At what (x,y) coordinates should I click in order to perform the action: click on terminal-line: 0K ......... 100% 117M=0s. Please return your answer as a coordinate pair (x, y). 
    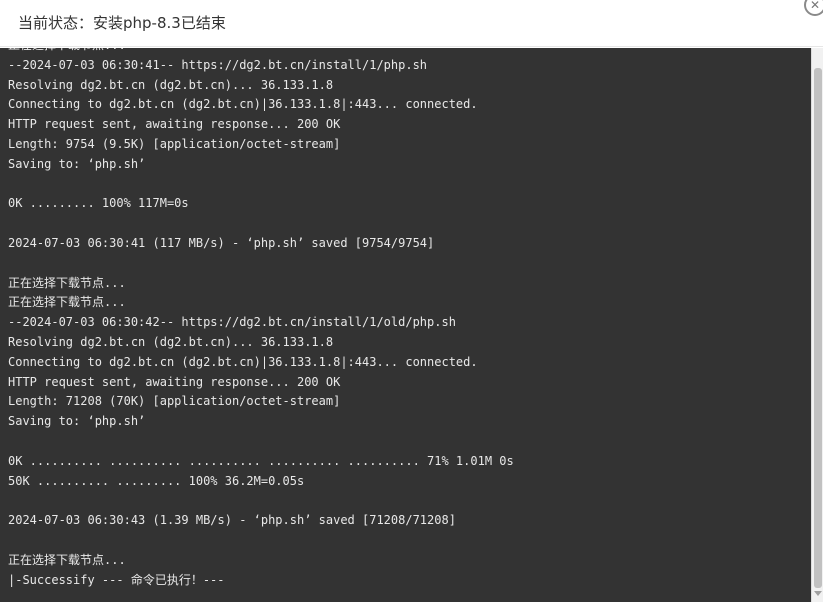
    Looking at the image, I should click on (98, 203).